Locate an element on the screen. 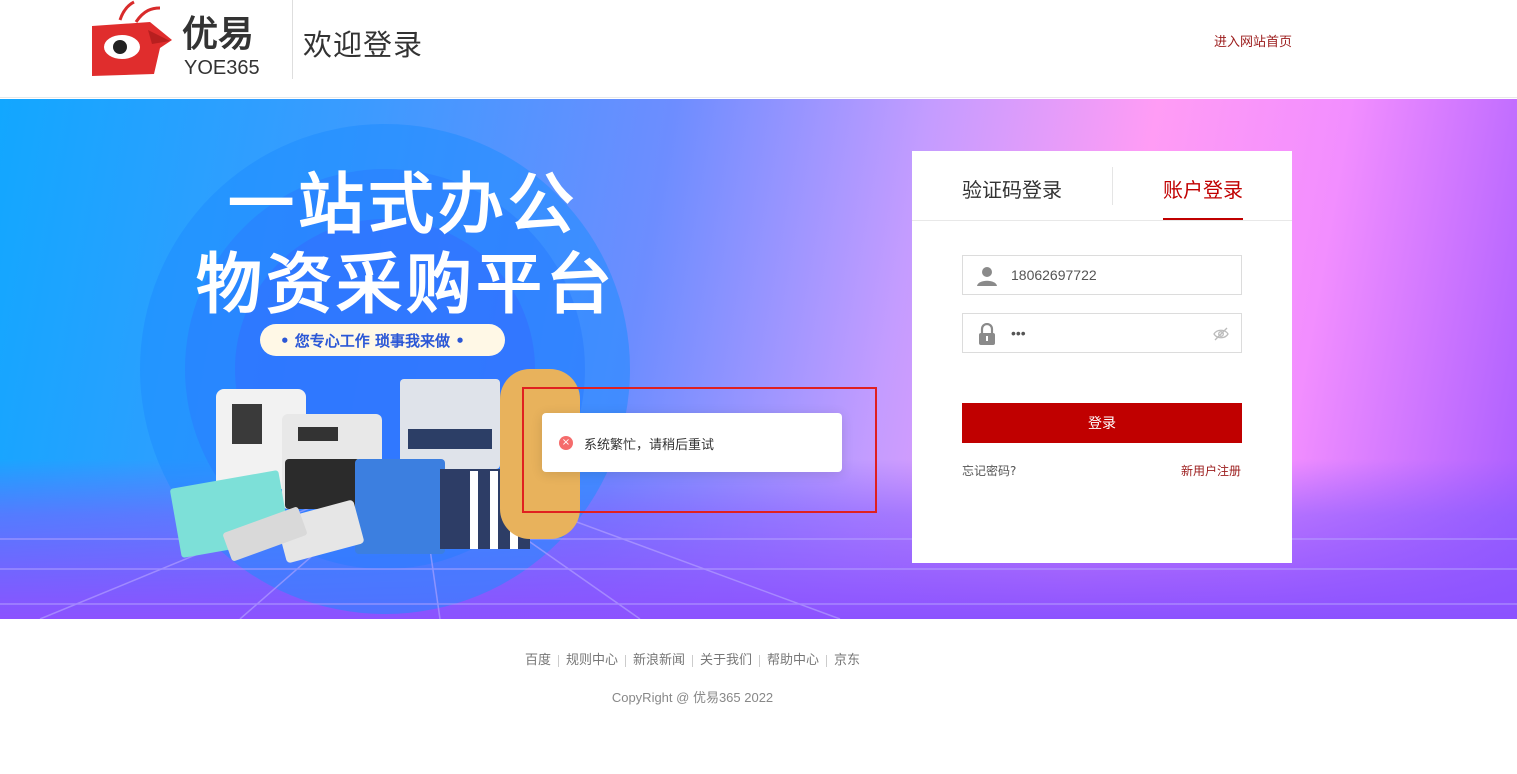  error-icon: × is located at coordinates (566, 443).